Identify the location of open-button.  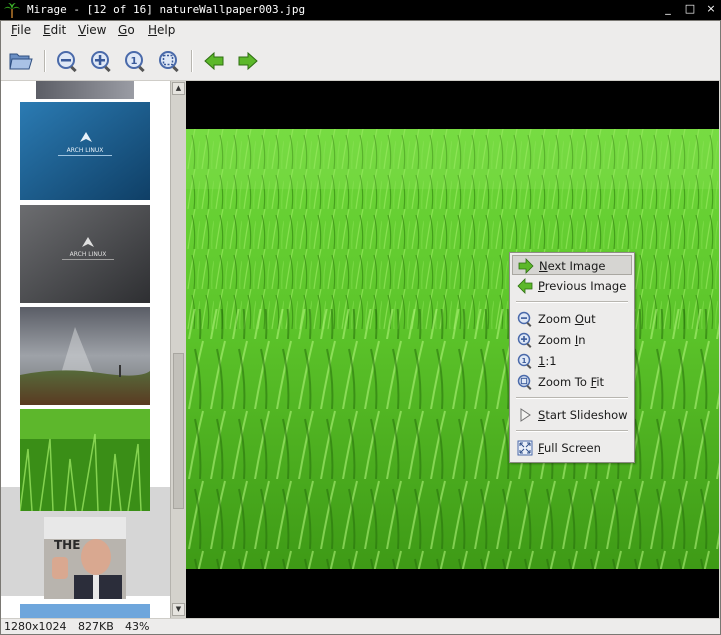
(21, 61).